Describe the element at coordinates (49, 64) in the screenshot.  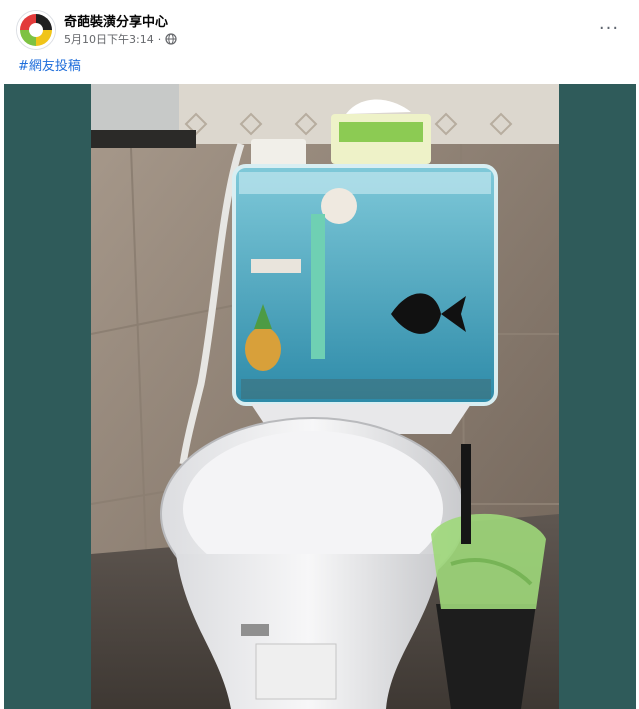
I see `post-hashtag: #網友投稿` at that location.